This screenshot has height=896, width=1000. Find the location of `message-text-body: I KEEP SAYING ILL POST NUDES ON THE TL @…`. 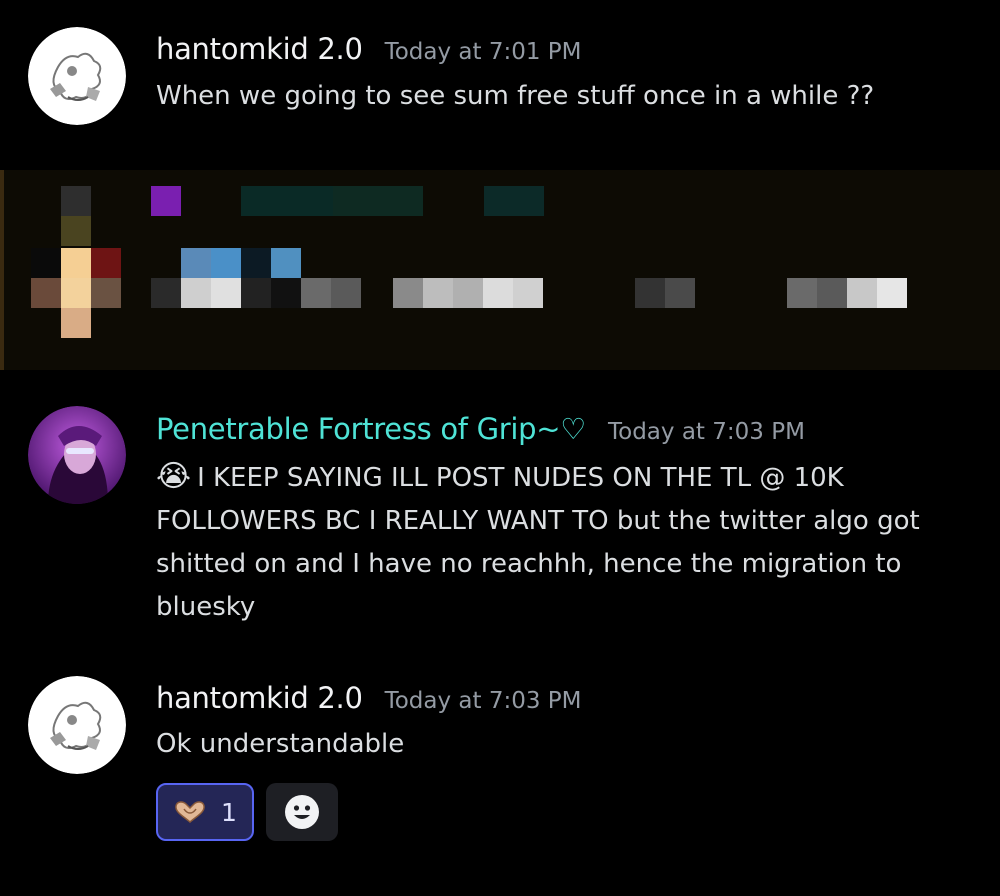

message-text-body: I KEEP SAYING ILL POST NUDES ON THE TL @… is located at coordinates (538, 542).